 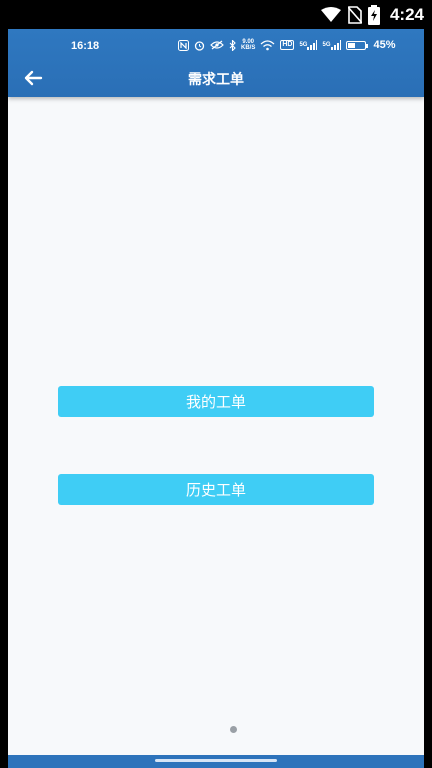 I want to click on app-status-bar: 16:18 9.00 KB/S HD 5G 5G 45%, so click(x=216, y=47).